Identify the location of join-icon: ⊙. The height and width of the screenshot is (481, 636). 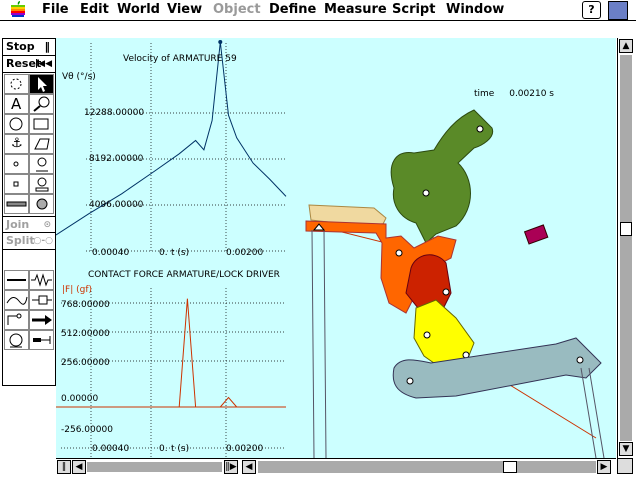
(47, 225).